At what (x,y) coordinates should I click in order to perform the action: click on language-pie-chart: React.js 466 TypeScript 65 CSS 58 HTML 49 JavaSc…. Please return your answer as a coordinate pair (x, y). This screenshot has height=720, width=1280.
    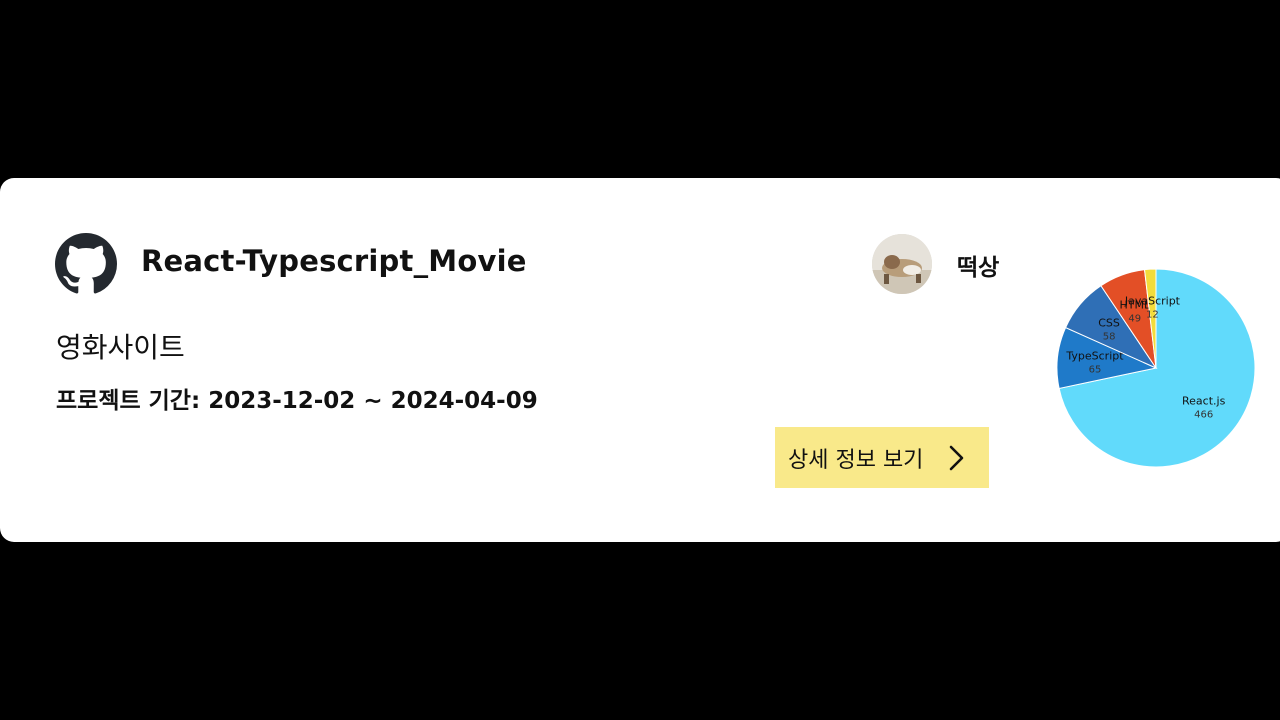
    Looking at the image, I should click on (1160, 360).